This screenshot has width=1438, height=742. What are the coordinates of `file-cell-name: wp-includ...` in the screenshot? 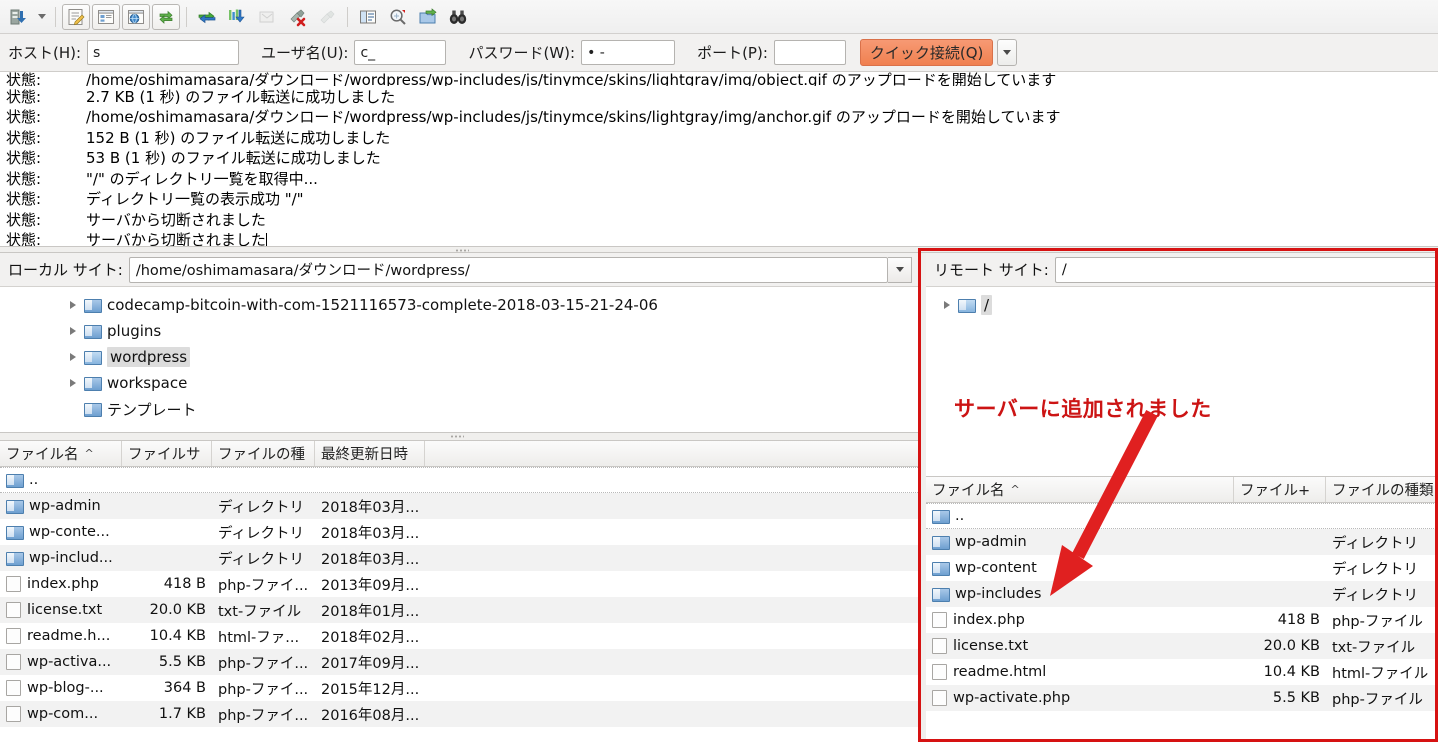 It's located at (61, 558).